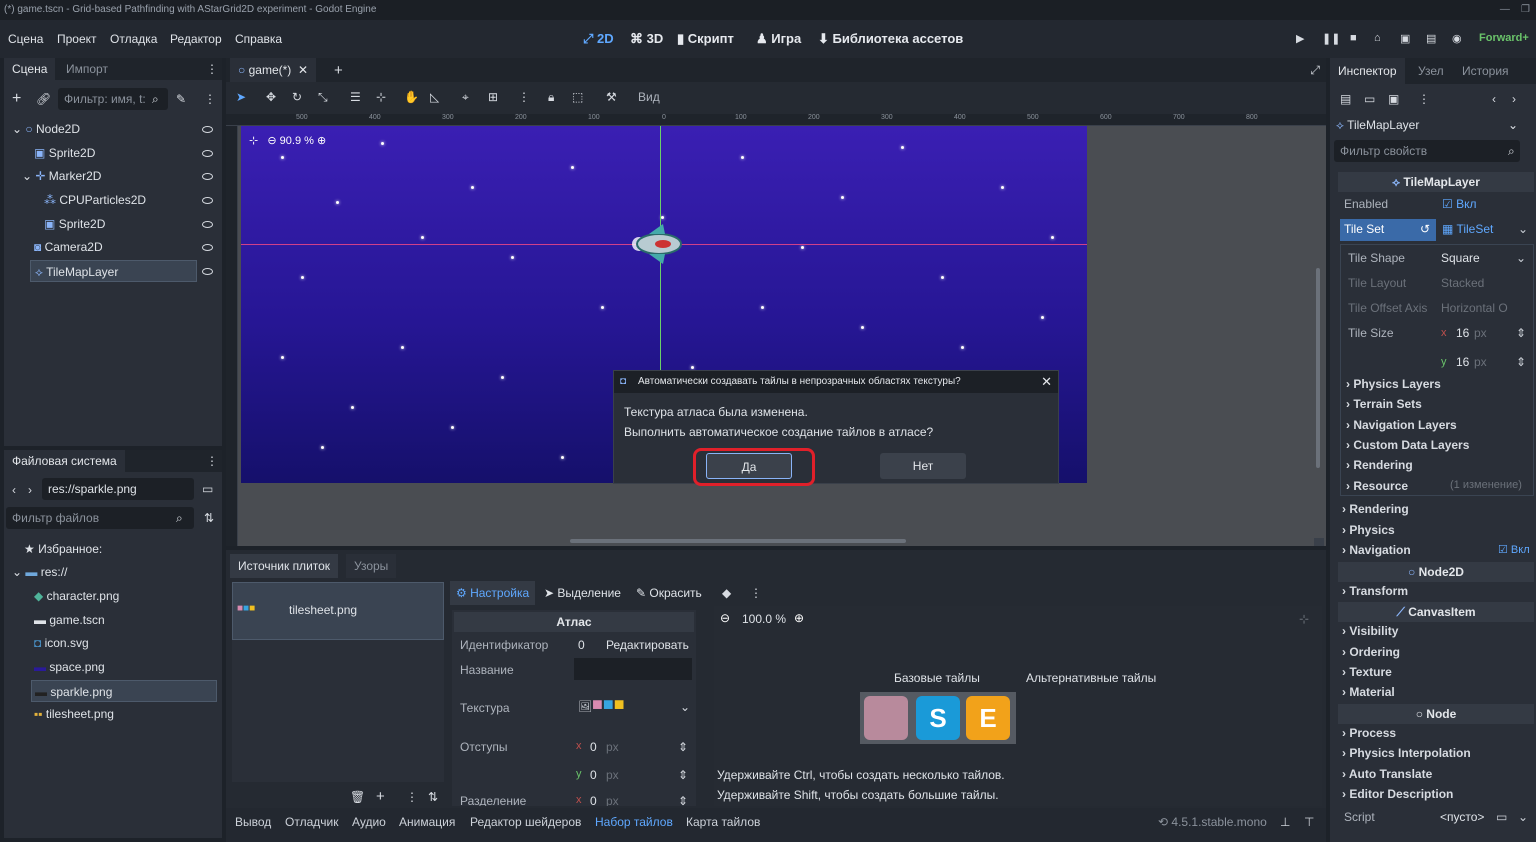 The width and height of the screenshot is (1536, 842). Describe the element at coordinates (1514, 99) in the screenshot. I see `history-forward-icon: ›` at that location.